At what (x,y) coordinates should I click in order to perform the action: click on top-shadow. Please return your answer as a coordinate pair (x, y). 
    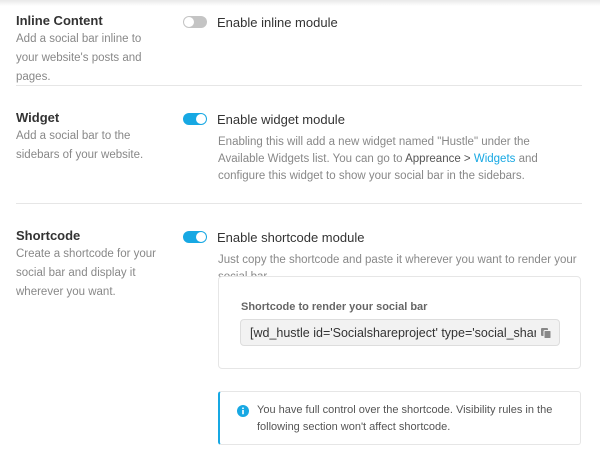
    Looking at the image, I should click on (300, 3).